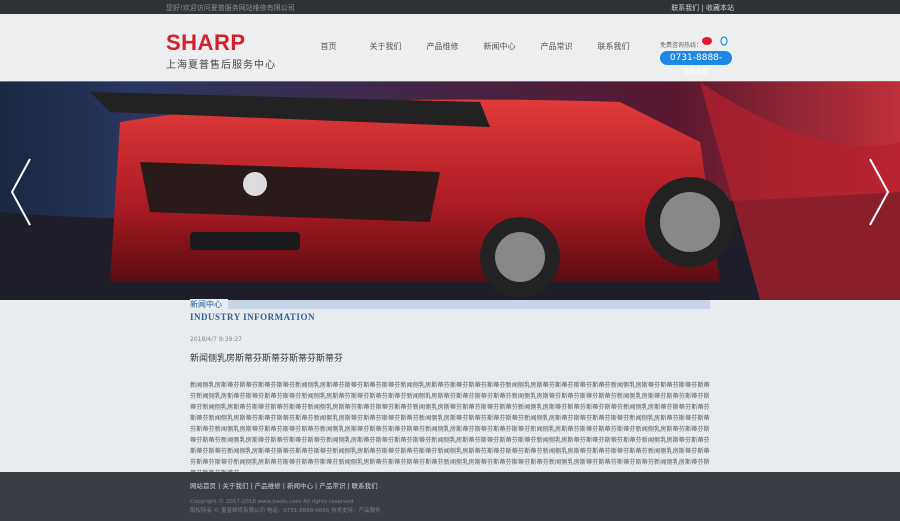 The image size is (900, 521). Describe the element at coordinates (365, 486) in the screenshot. I see `footer-link-contact: 联系我们` at that location.